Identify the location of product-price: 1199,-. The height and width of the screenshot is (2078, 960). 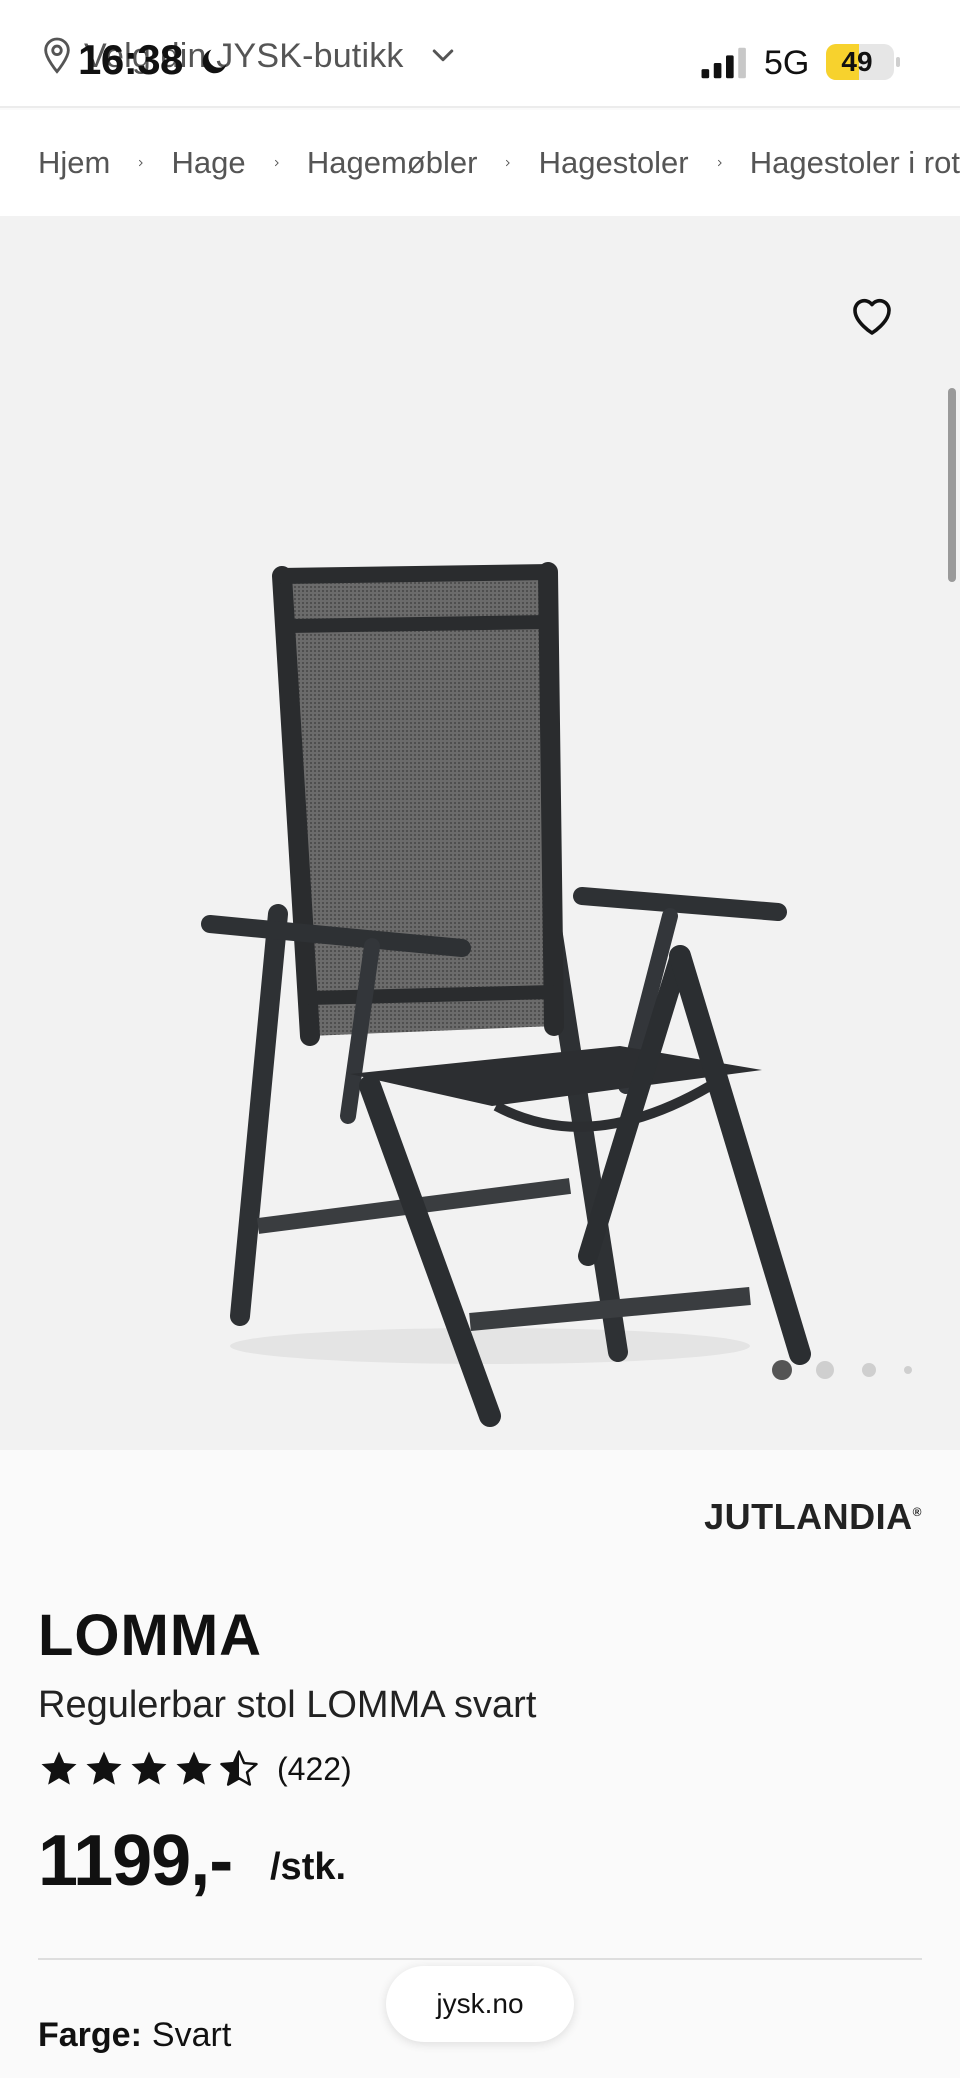
(135, 1861).